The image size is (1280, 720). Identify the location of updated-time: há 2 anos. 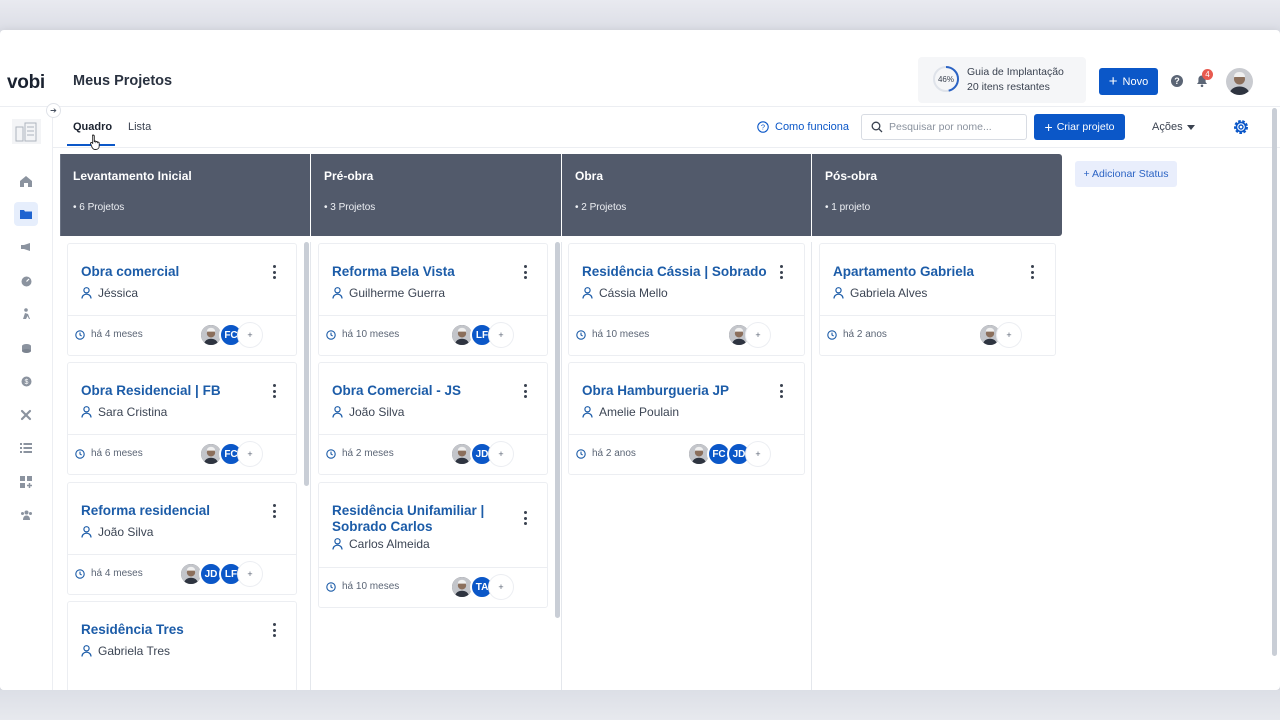
(865, 334).